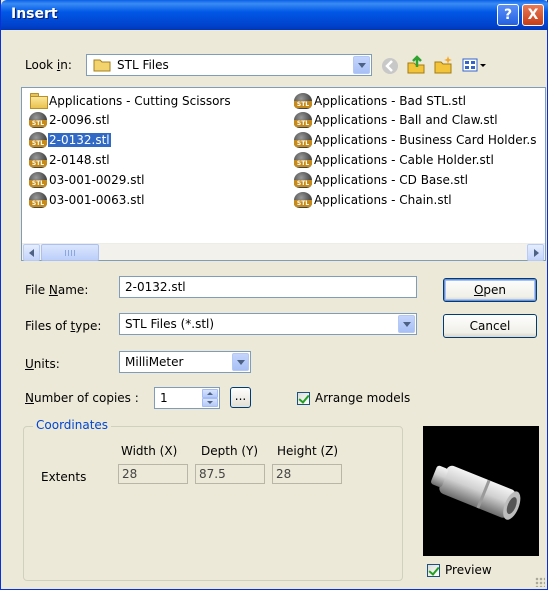  I want to click on folder-item: Applications - Cutting Scissors, so click(130, 100).